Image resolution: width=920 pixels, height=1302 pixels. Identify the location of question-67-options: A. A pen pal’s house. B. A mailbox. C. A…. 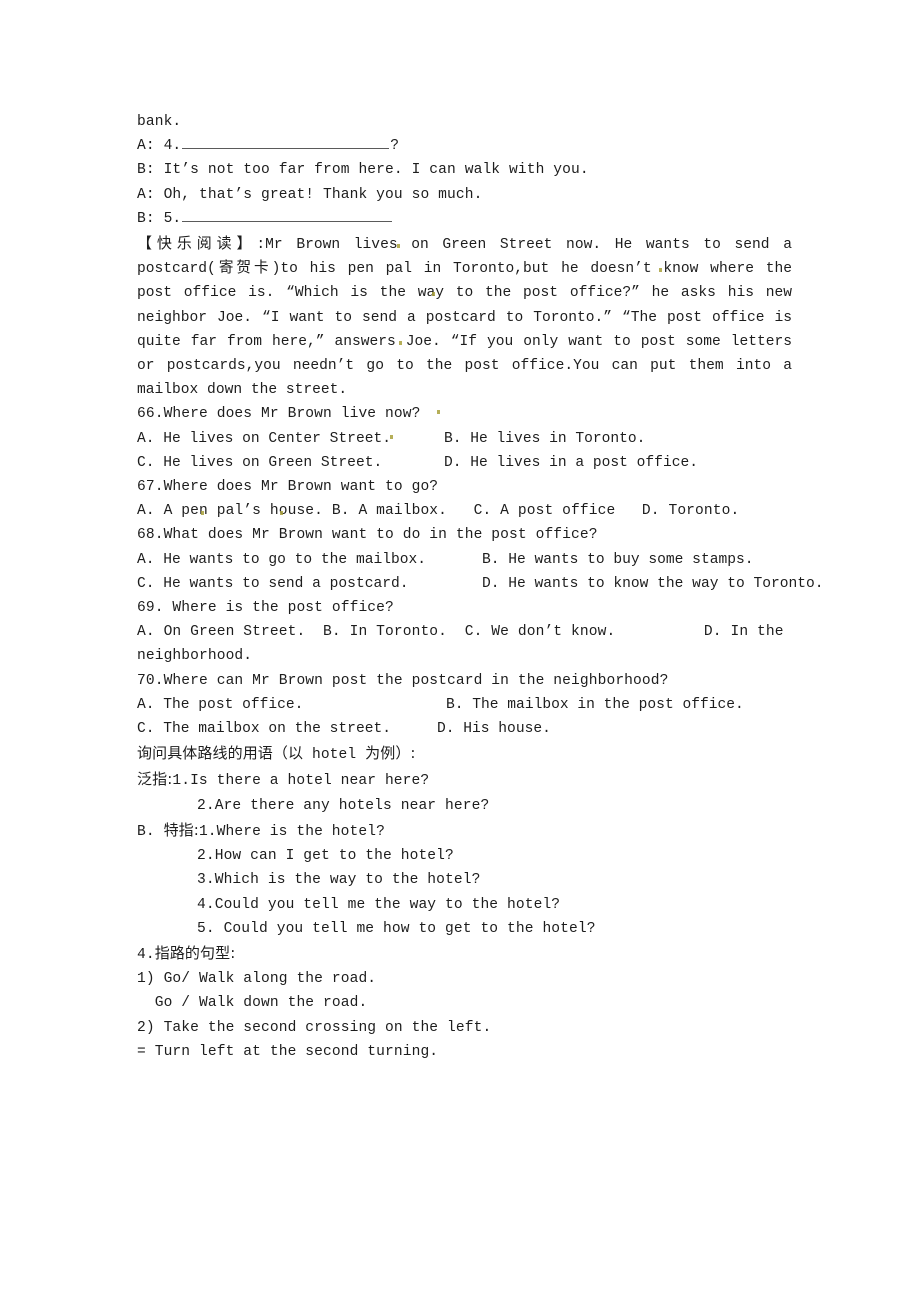
(464, 511).